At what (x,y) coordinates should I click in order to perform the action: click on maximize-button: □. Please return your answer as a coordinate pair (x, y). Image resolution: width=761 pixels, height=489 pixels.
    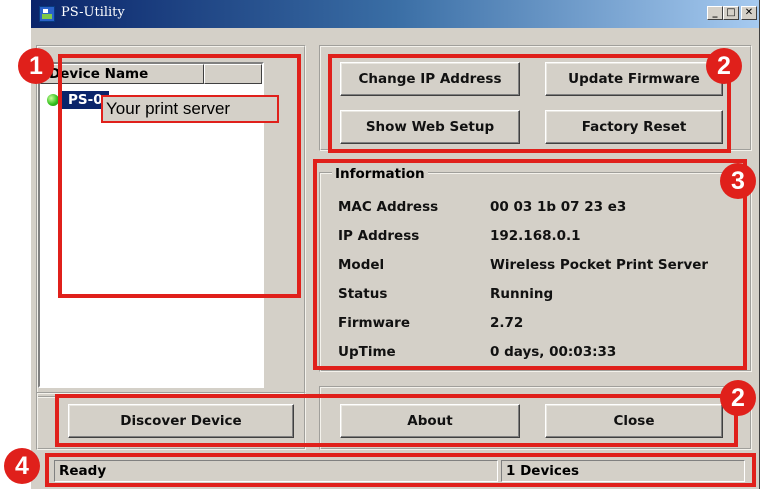
    Looking at the image, I should click on (731, 13).